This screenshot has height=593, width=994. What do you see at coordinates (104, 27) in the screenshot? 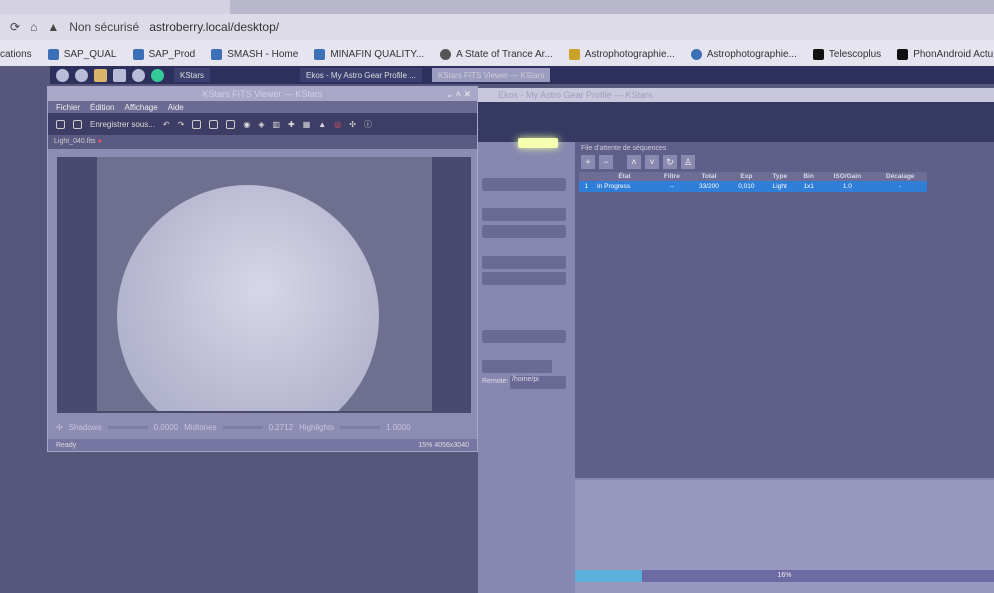
I see `security-label: Non sécurisé` at bounding box center [104, 27].